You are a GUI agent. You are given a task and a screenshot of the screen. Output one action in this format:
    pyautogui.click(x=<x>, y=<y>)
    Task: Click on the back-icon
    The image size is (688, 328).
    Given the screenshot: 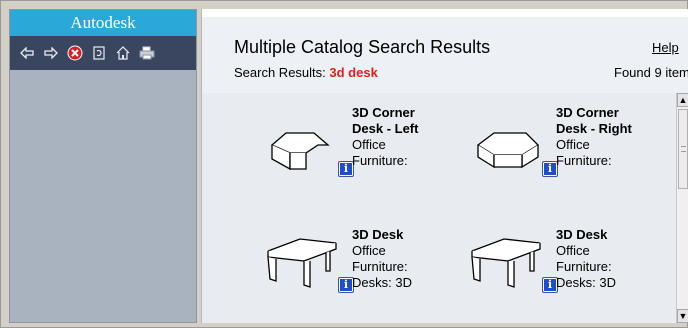 What is the action you would take?
    pyautogui.click(x=27, y=53)
    